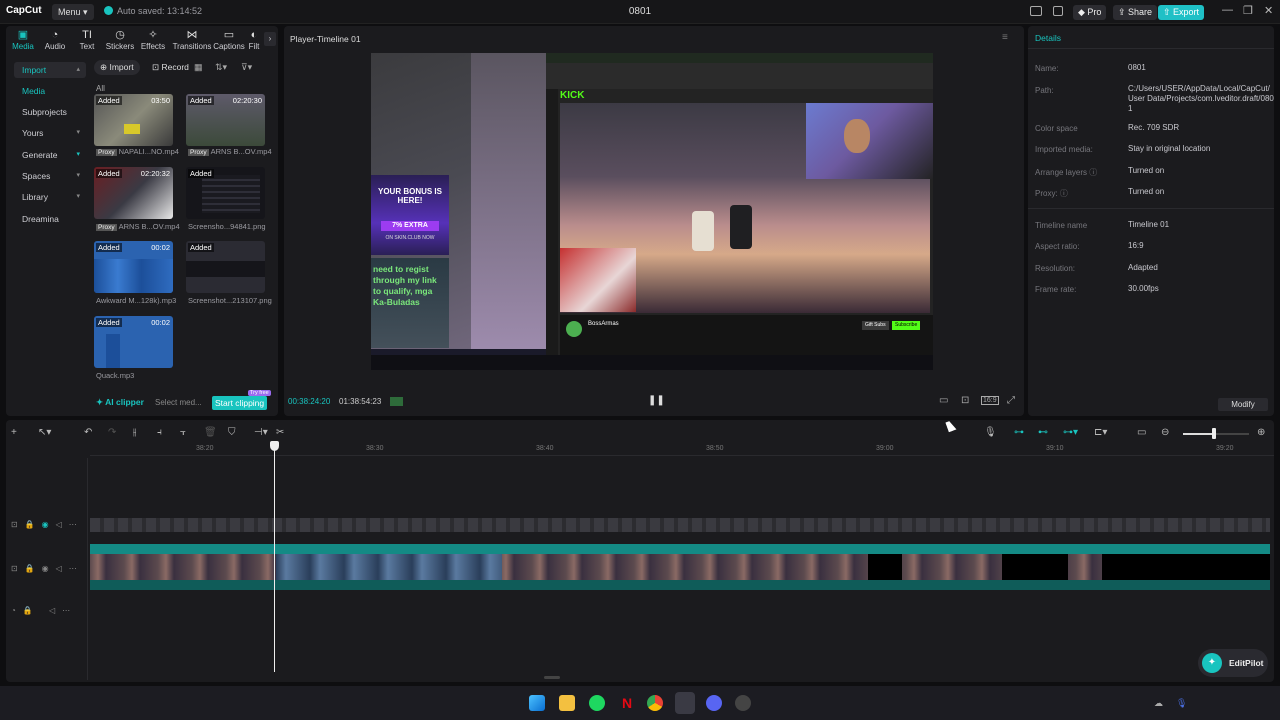 The image size is (1280, 720). What do you see at coordinates (680, 585) in the screenshot?
I see `main-audio-waveform` at bounding box center [680, 585].